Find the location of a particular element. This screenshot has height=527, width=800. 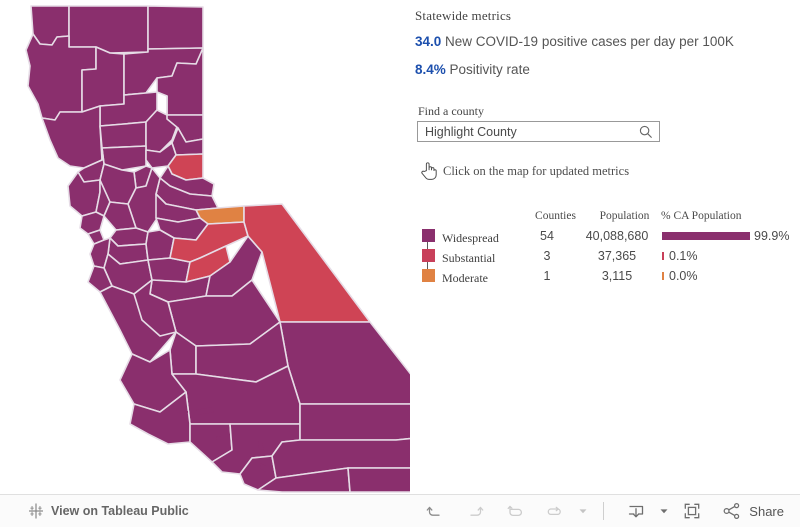

county-siskiyou is located at coordinates (108, 29).